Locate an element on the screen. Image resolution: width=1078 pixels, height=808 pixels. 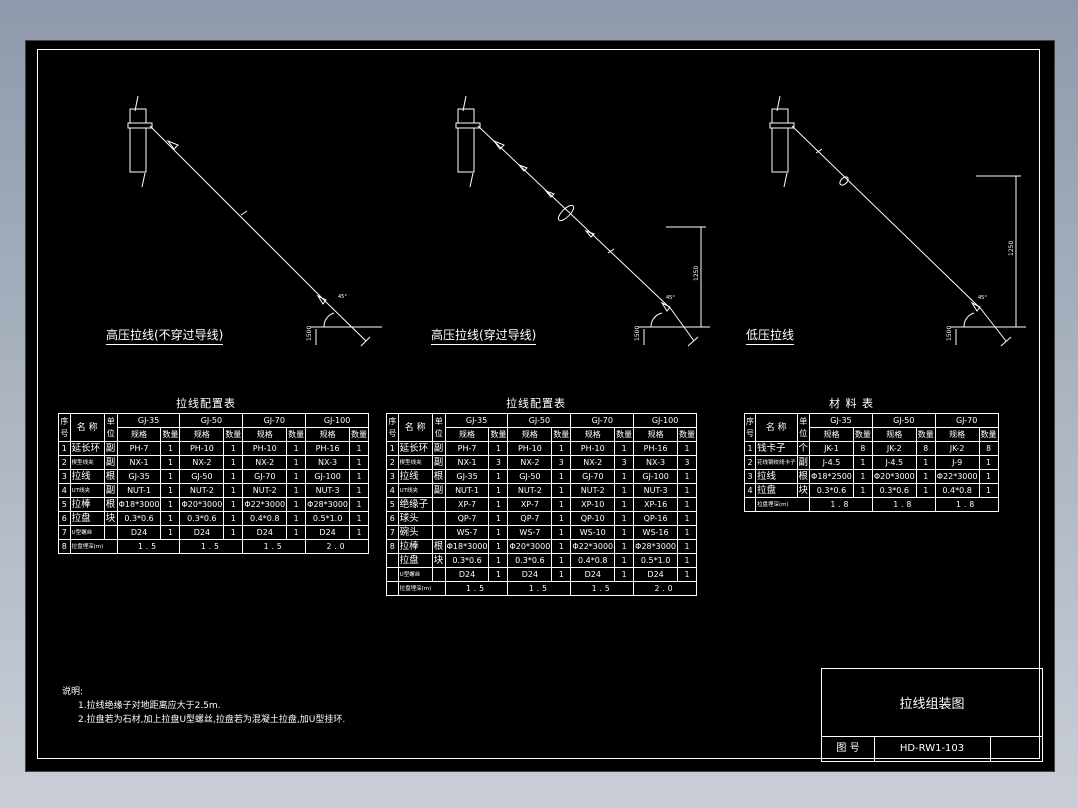
diagram-3-caption: 低压拉线 is located at coordinates (770, 335).